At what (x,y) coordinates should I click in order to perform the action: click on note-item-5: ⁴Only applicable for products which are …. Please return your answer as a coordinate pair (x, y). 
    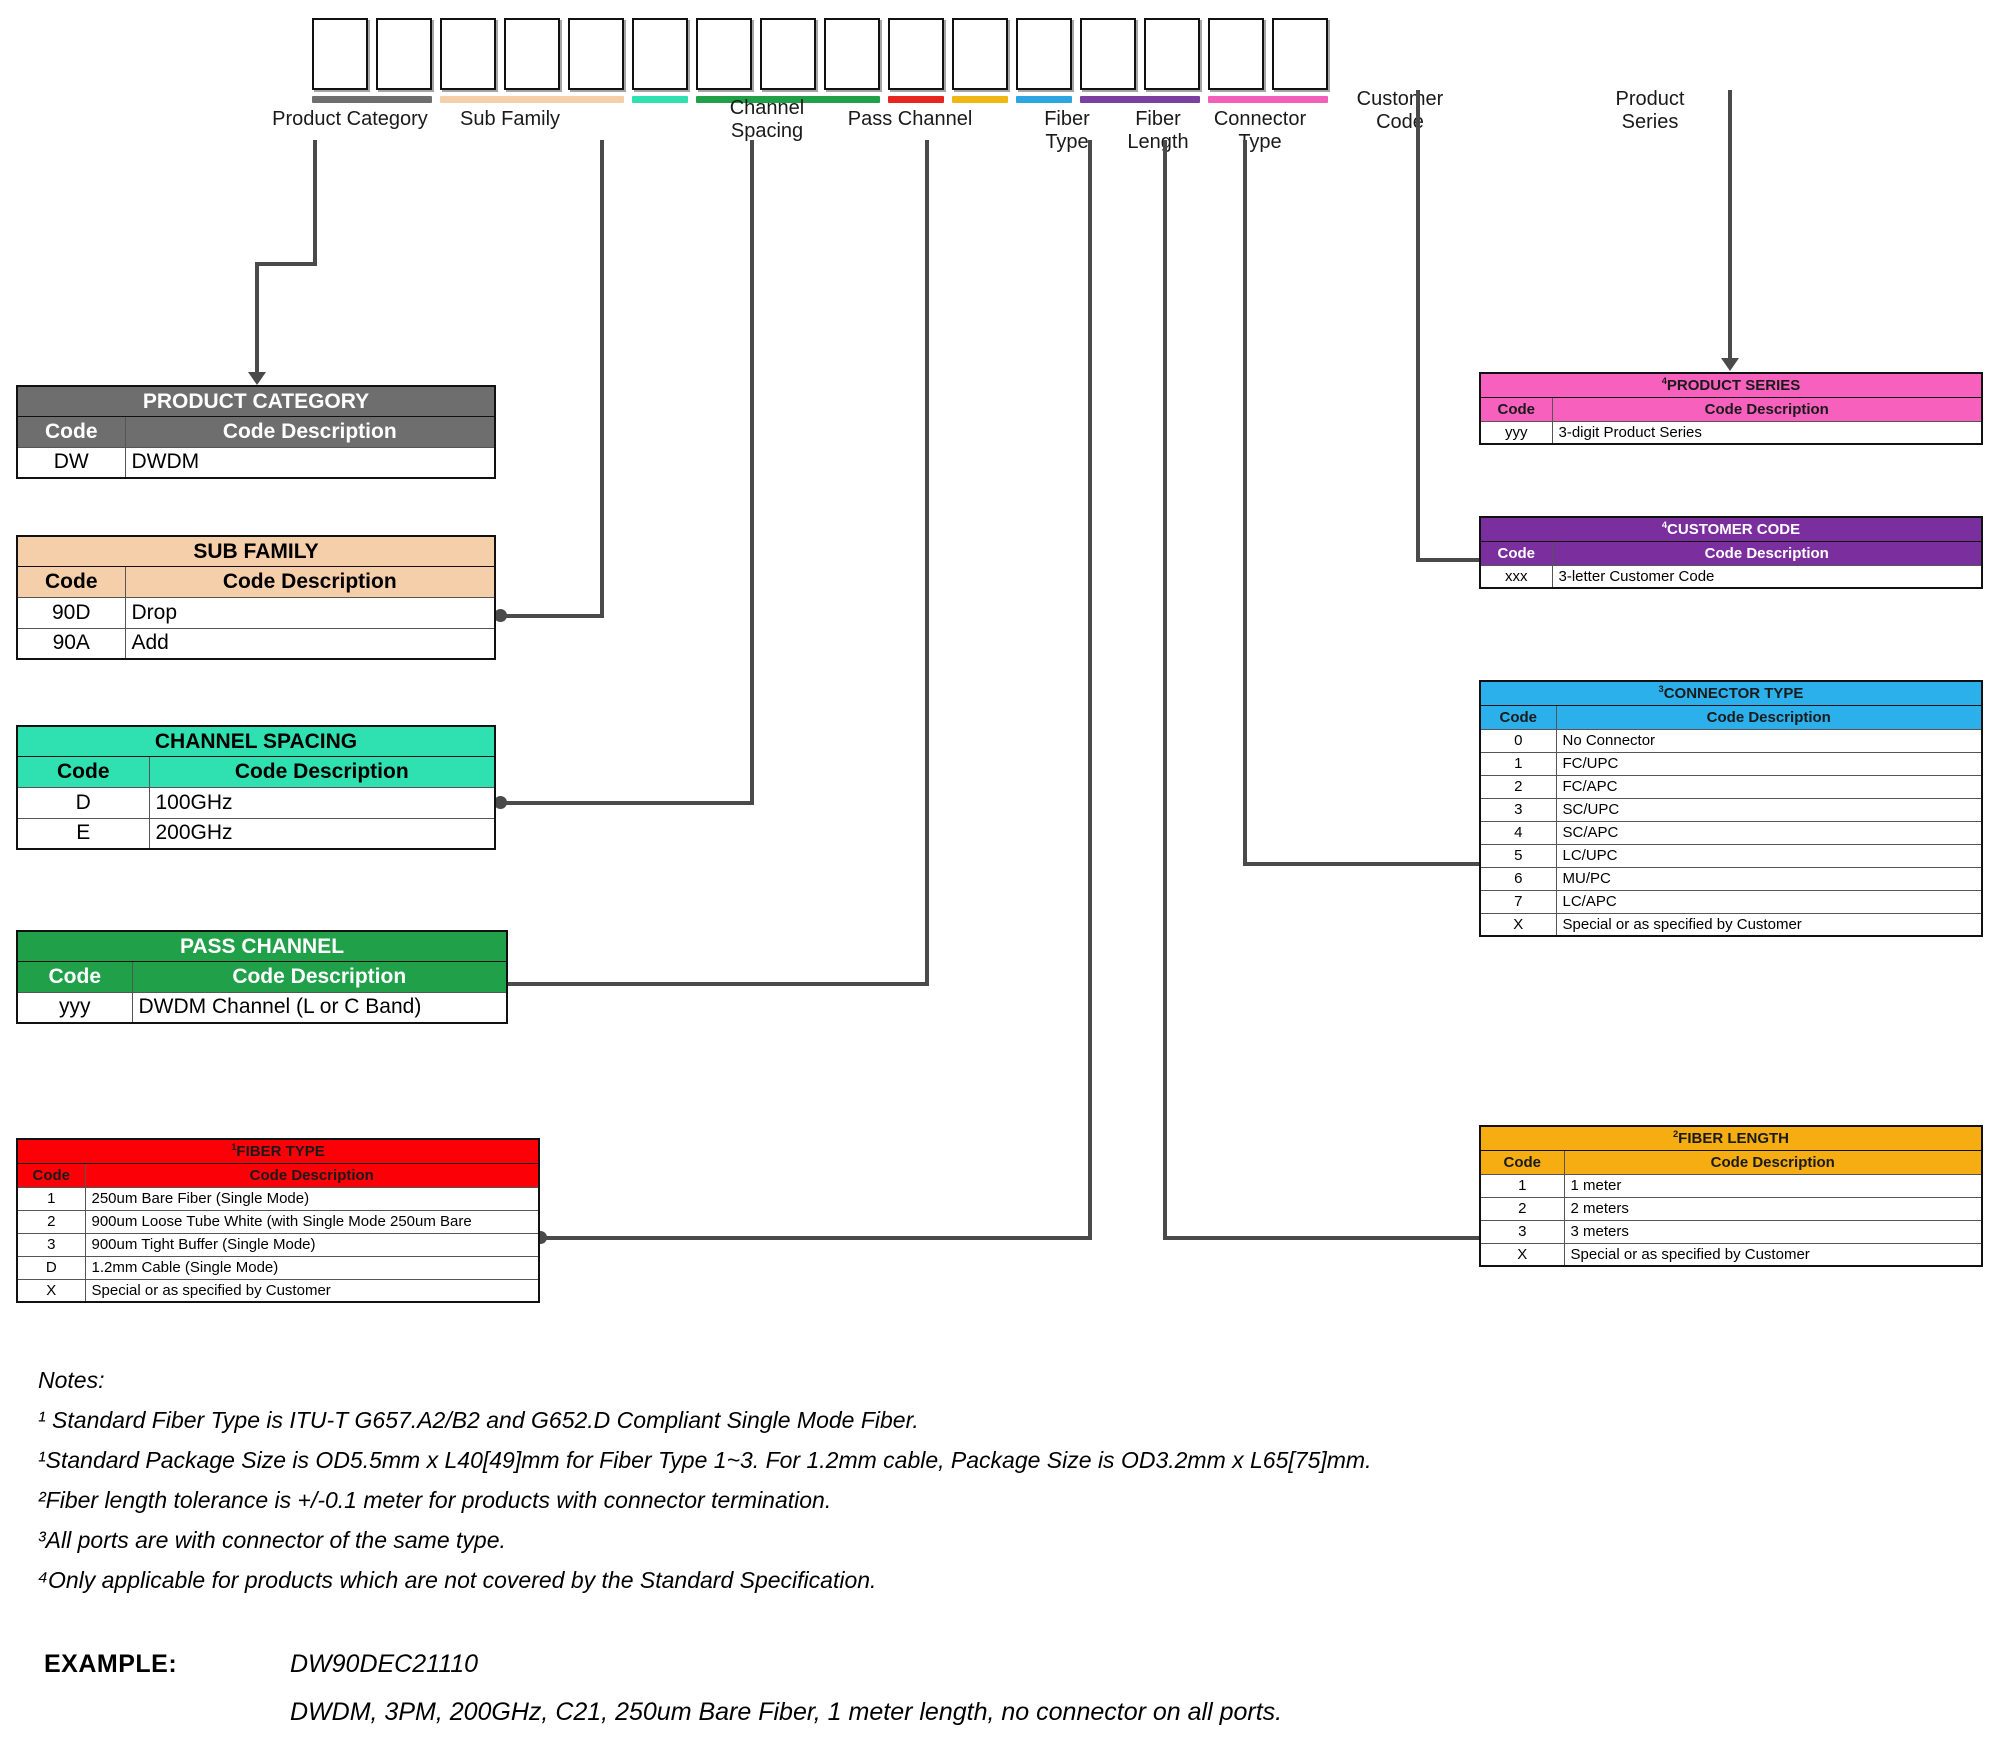
    Looking at the image, I should click on (457, 1580).